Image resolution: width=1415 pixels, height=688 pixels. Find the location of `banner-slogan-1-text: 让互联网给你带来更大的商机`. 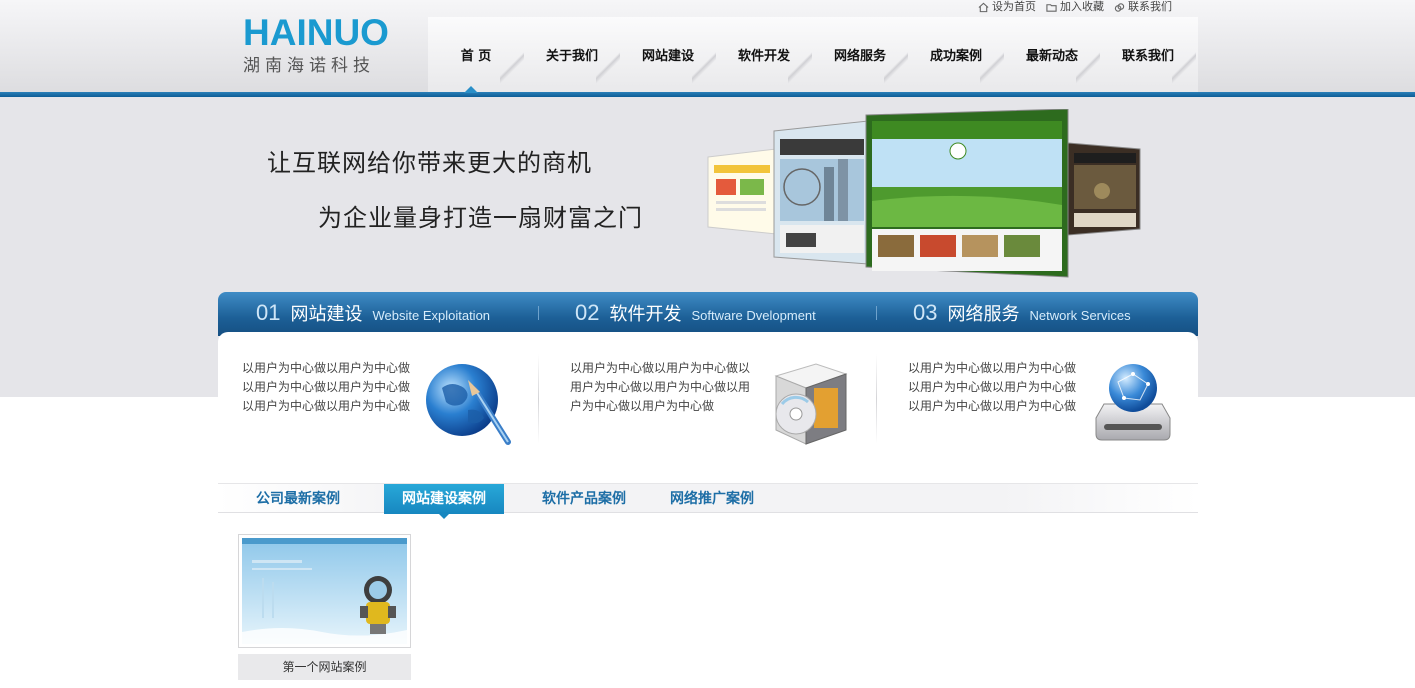

banner-slogan-1-text: 让互联网给你带来更大的商机 is located at coordinates (429, 163).